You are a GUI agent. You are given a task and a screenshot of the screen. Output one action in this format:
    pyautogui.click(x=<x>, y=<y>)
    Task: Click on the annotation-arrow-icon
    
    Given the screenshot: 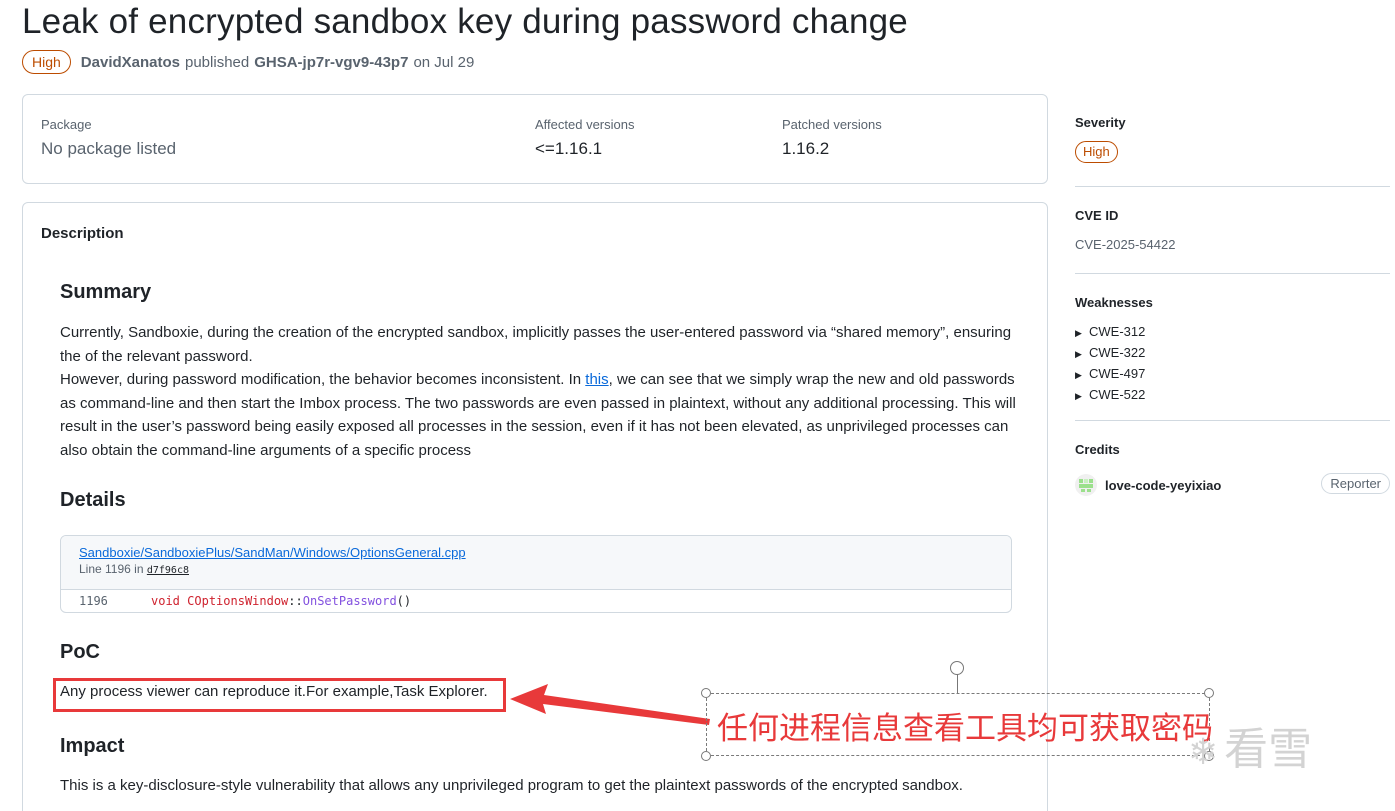 What is the action you would take?
    pyautogui.click(x=610, y=704)
    